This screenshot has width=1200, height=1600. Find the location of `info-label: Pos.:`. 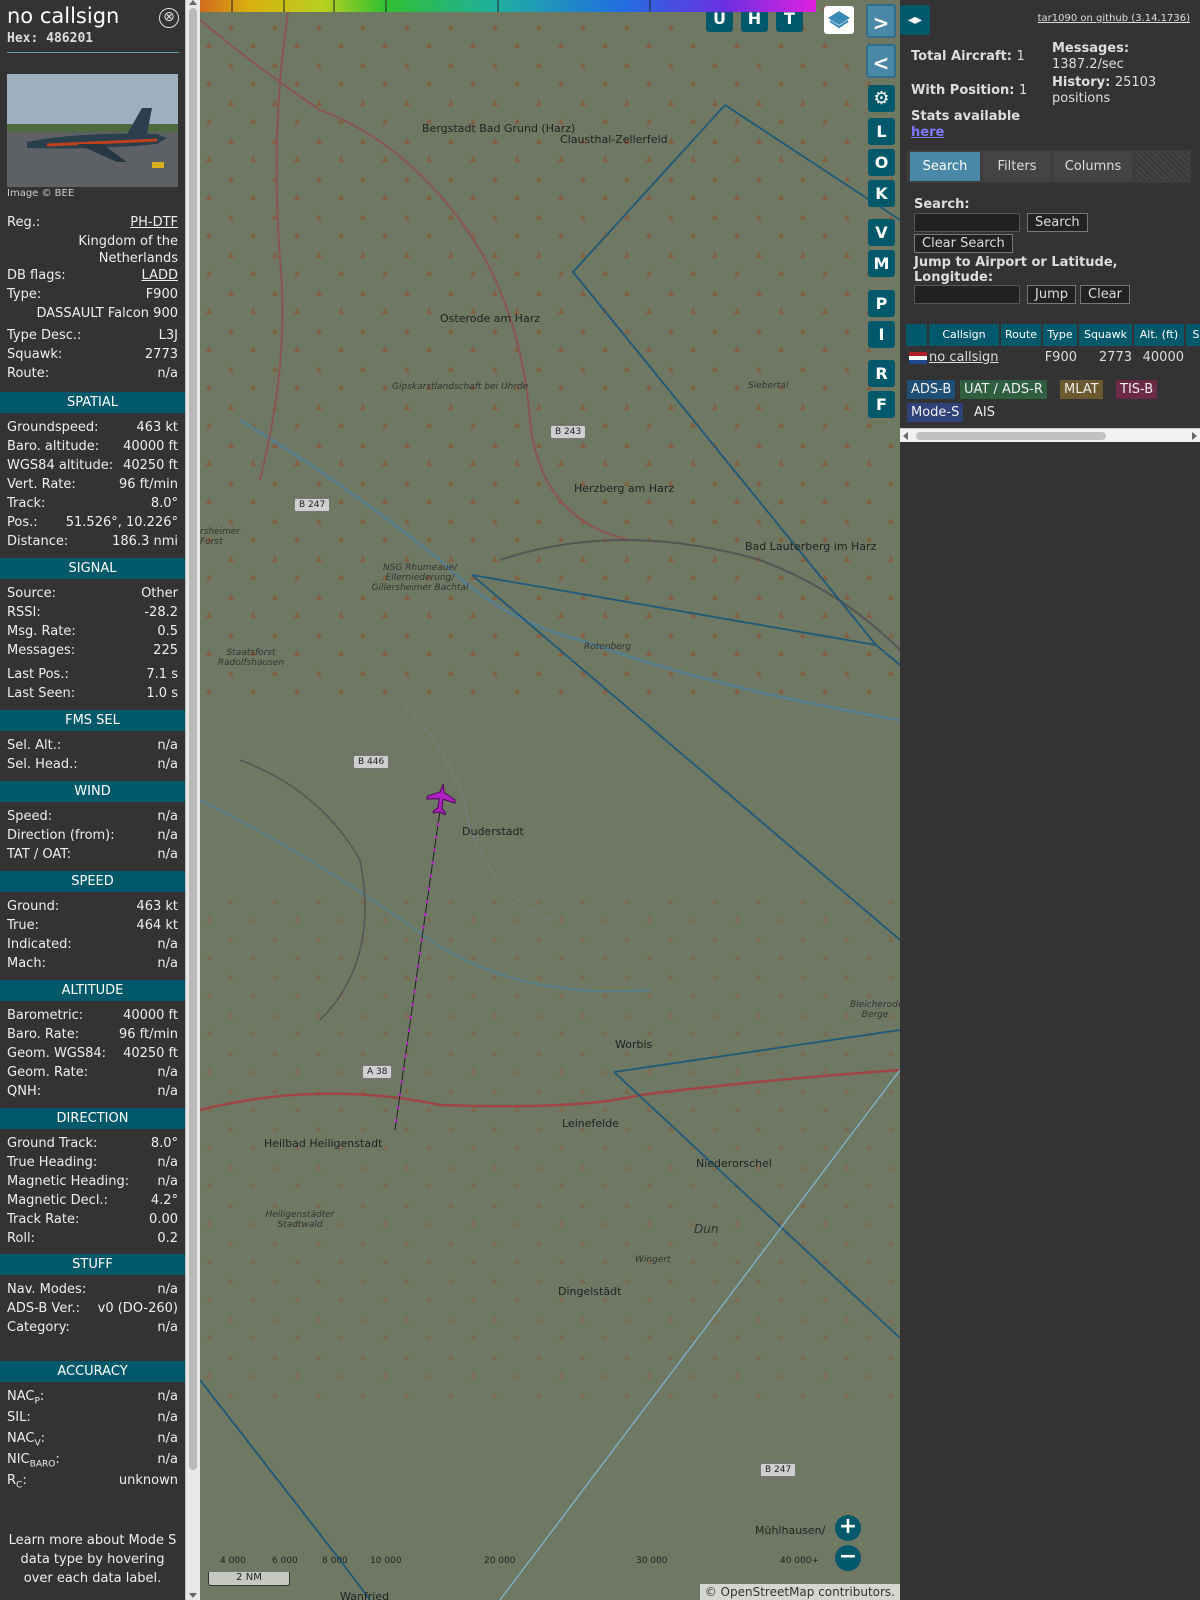

info-label: Pos.: is located at coordinates (22, 522).